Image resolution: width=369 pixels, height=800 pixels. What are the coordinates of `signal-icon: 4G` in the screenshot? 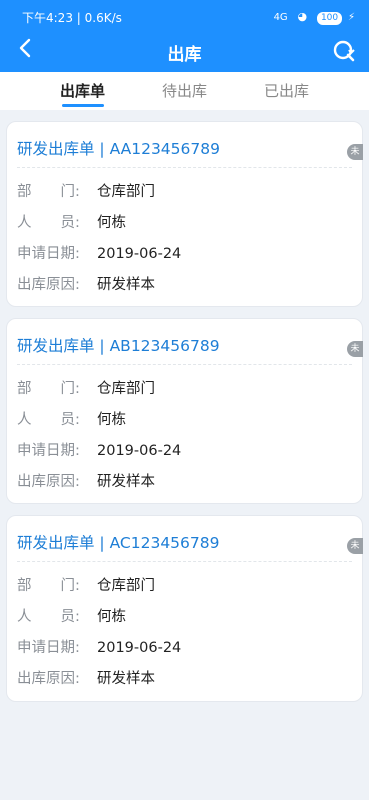 It's located at (280, 17).